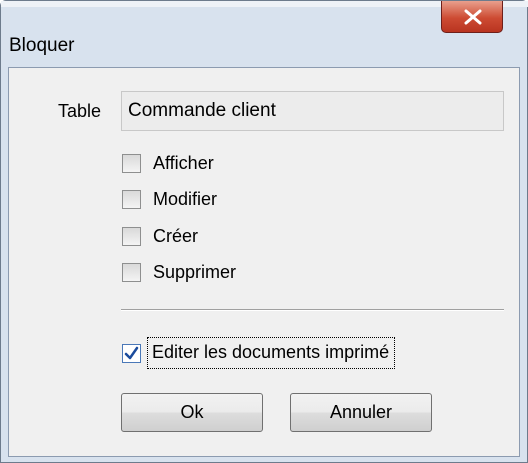 Image resolution: width=528 pixels, height=463 pixels. What do you see at coordinates (176, 236) in the screenshot?
I see `checkbox-creer-label: Créer` at bounding box center [176, 236].